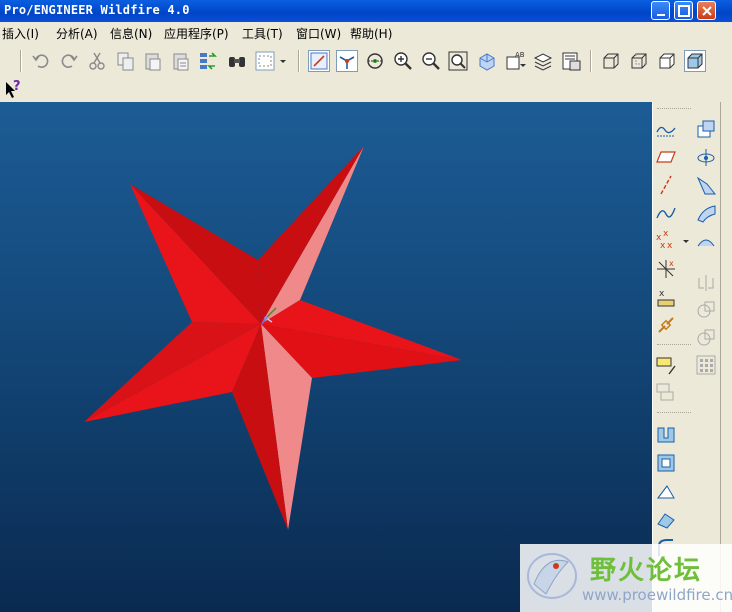  I want to click on revolve-icon, so click(706, 157).